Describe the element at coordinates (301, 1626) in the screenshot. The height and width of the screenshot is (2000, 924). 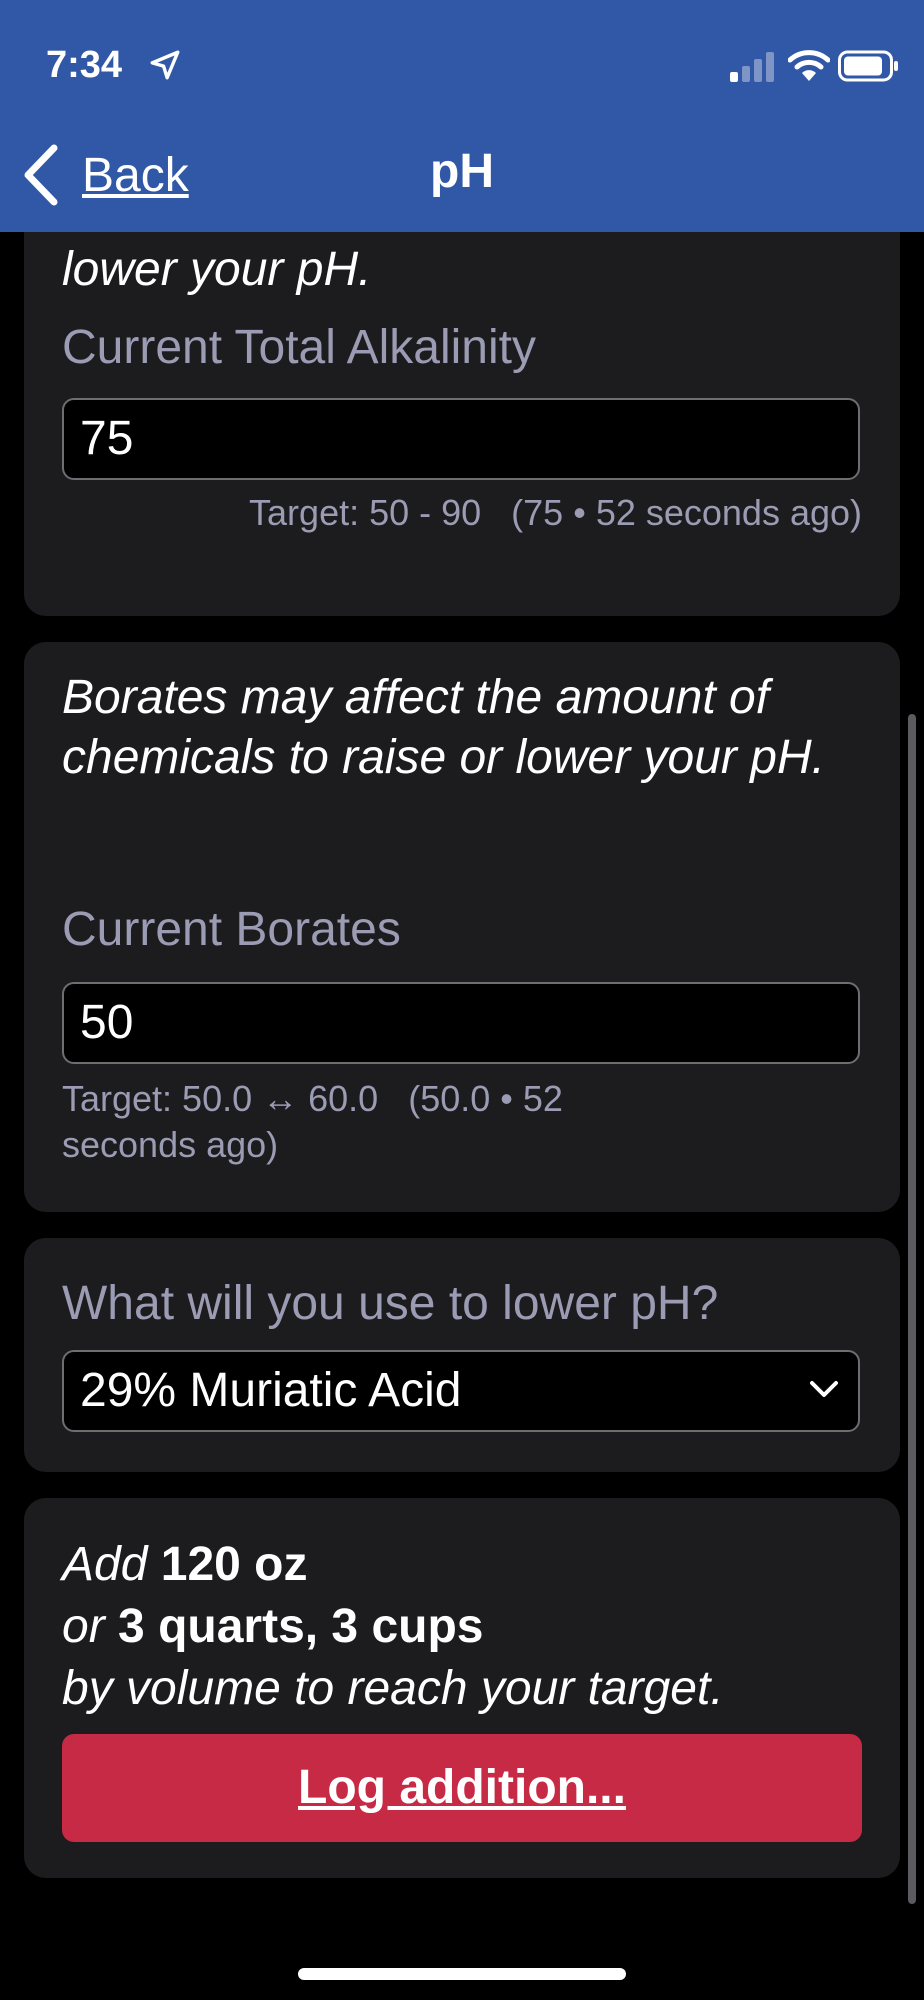
I see `result-alt-amount: 3 quarts, 3 cups` at that location.